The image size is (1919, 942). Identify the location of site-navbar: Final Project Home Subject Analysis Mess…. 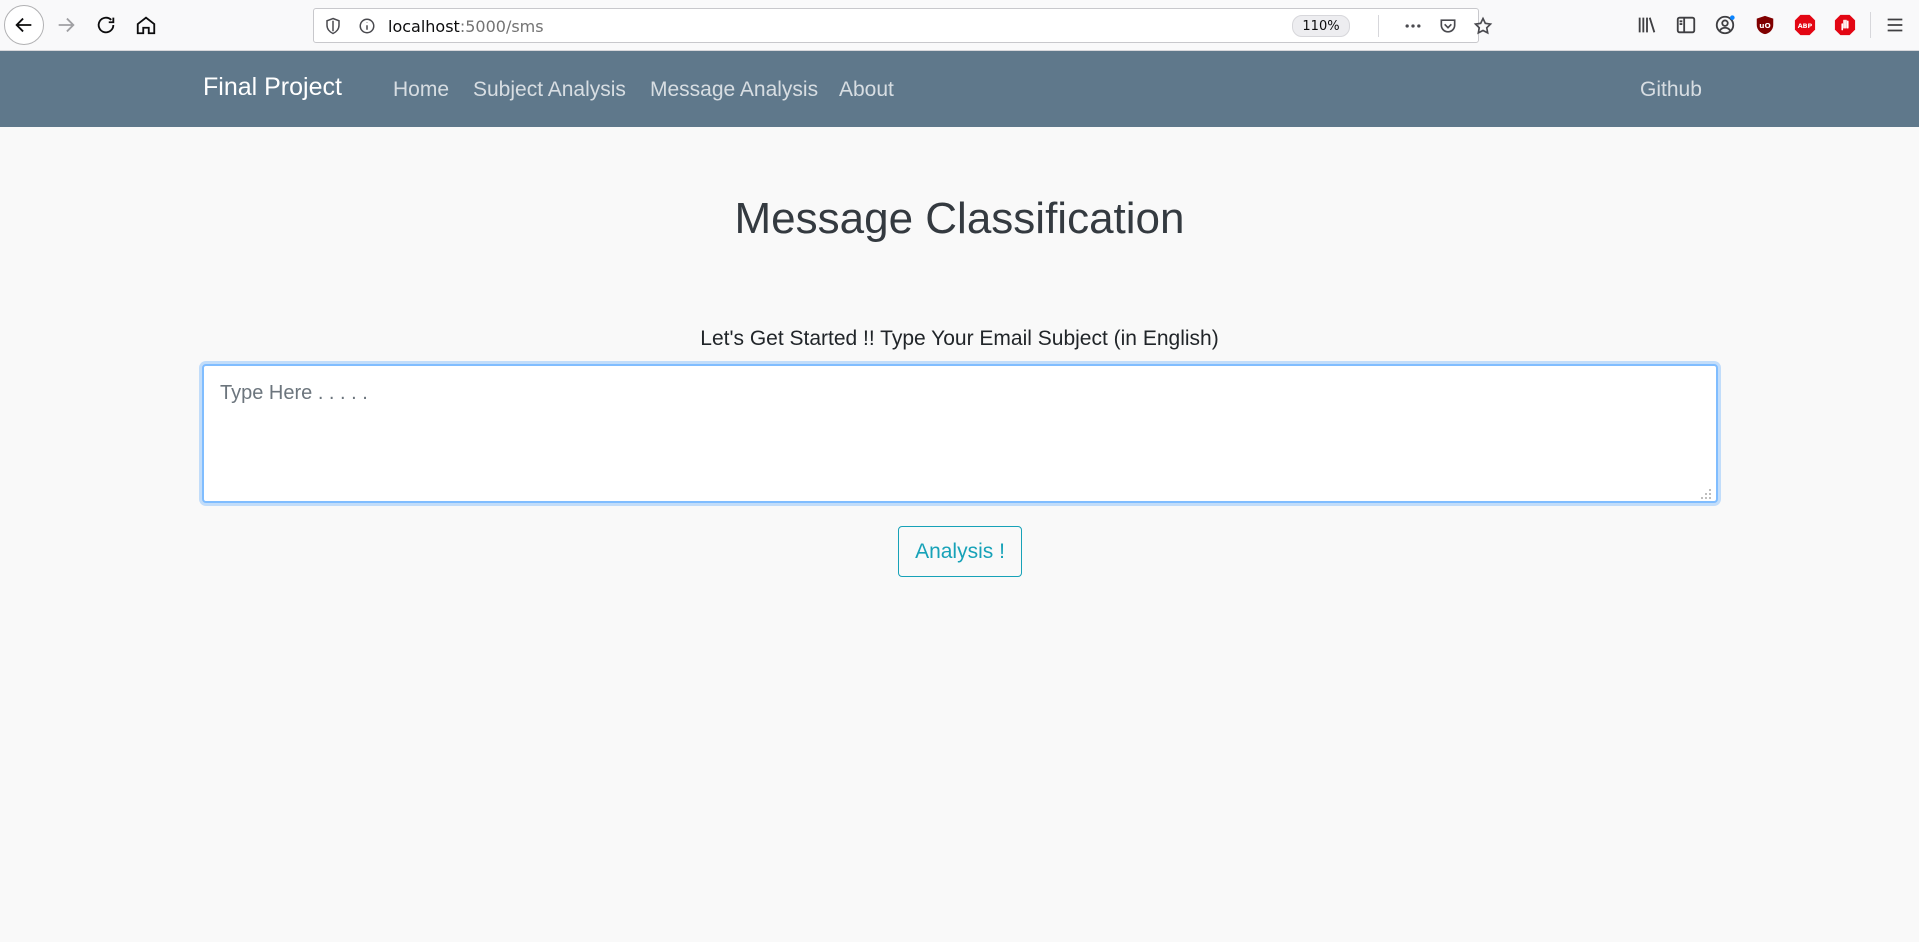
(959, 89).